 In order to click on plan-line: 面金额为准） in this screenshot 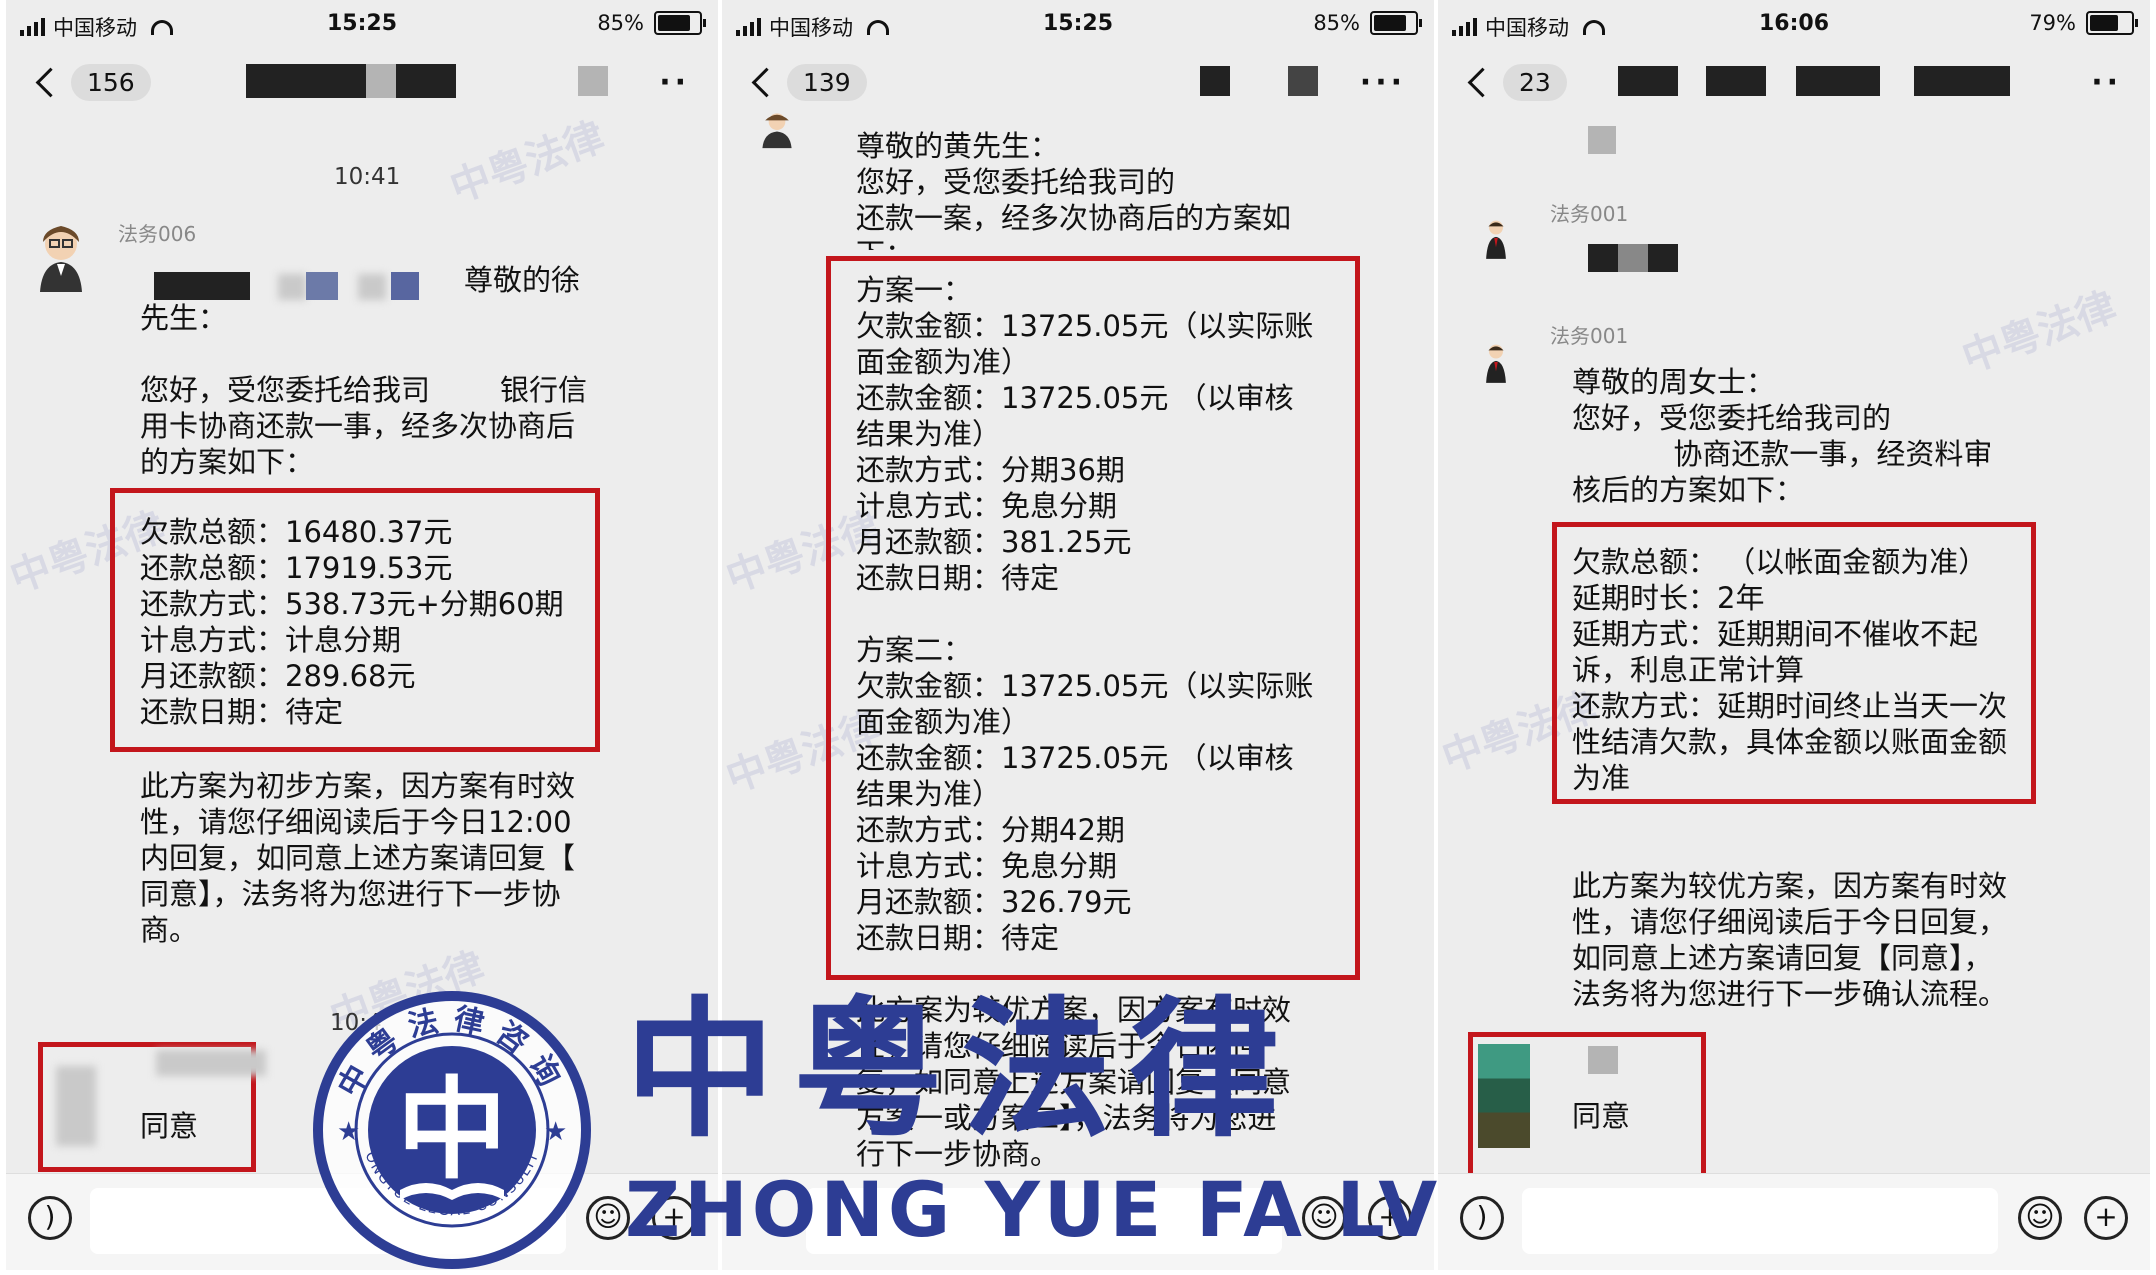, I will do `click(943, 722)`.